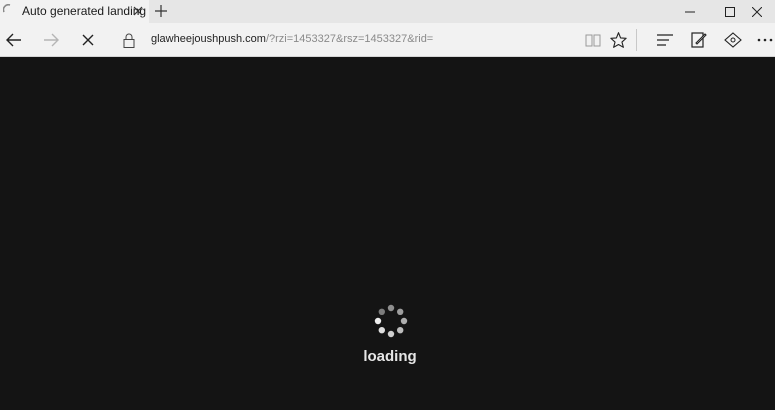 This screenshot has width=775, height=410. Describe the element at coordinates (349, 39) in the screenshot. I see `address-query: /?rzi=1453327&rsz=1453327&rid=` at that location.